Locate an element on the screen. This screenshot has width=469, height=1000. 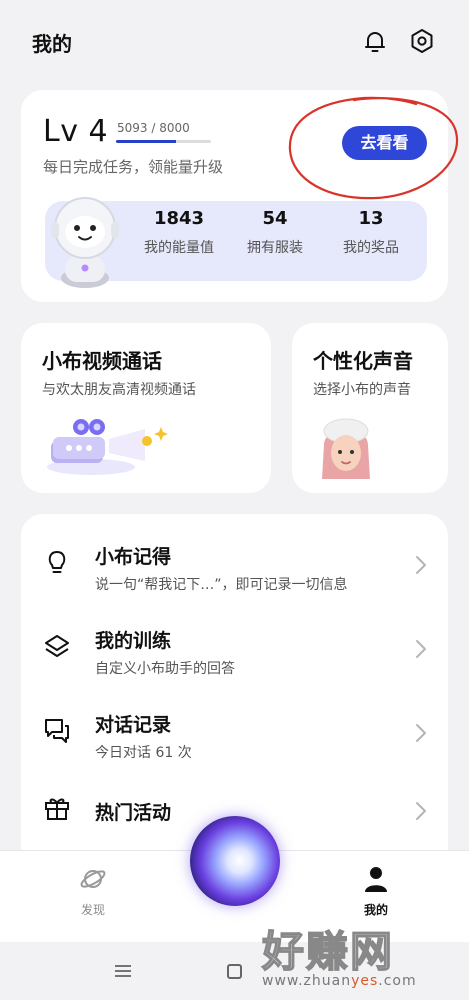
page-title: 我的 is located at coordinates (52, 44).